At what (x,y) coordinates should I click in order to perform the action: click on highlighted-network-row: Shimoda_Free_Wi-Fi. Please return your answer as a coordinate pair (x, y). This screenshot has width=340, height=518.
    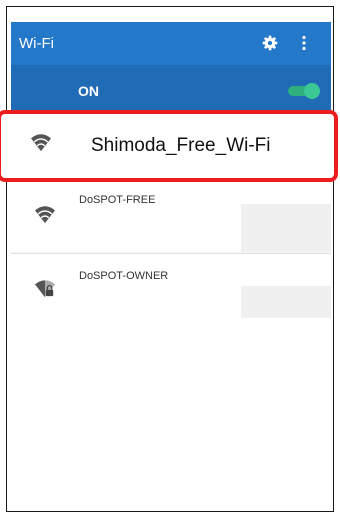
    Looking at the image, I should click on (169, 146).